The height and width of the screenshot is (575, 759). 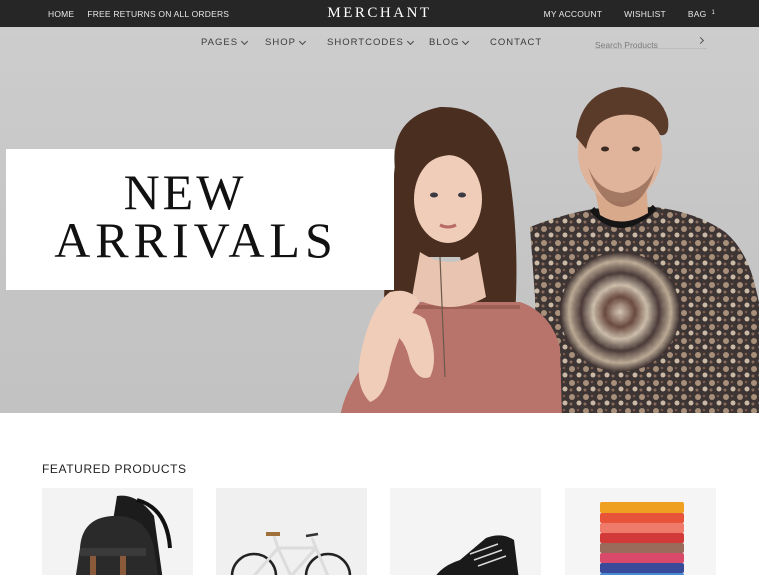 What do you see at coordinates (61, 14) in the screenshot?
I see `home-link: HOME` at bounding box center [61, 14].